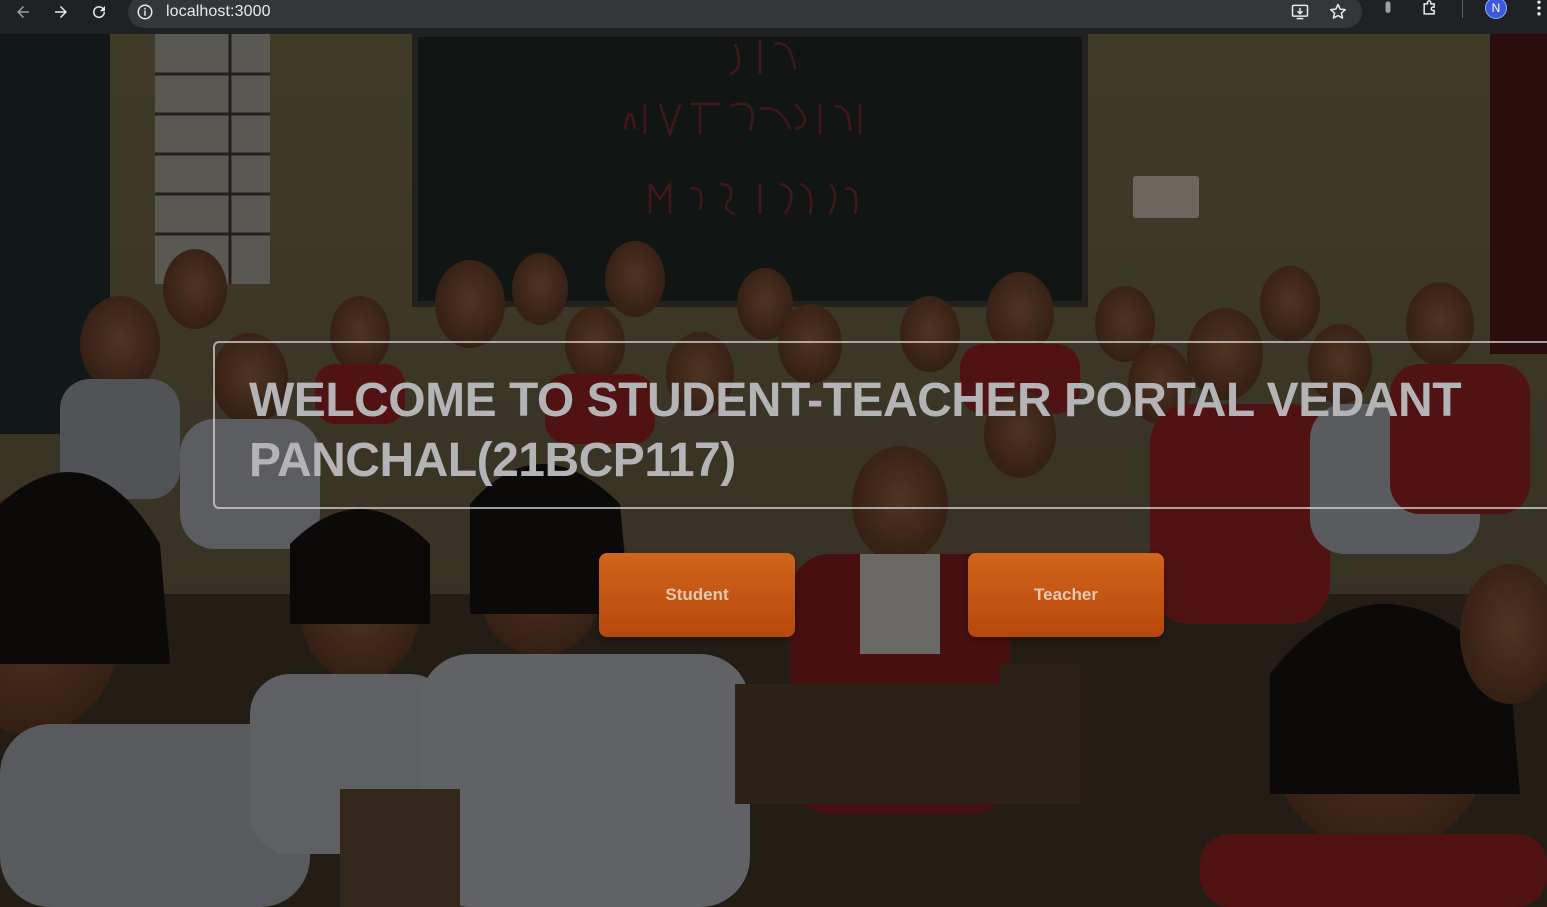  I want to click on kebab-menu-icon, so click(1538, 9).